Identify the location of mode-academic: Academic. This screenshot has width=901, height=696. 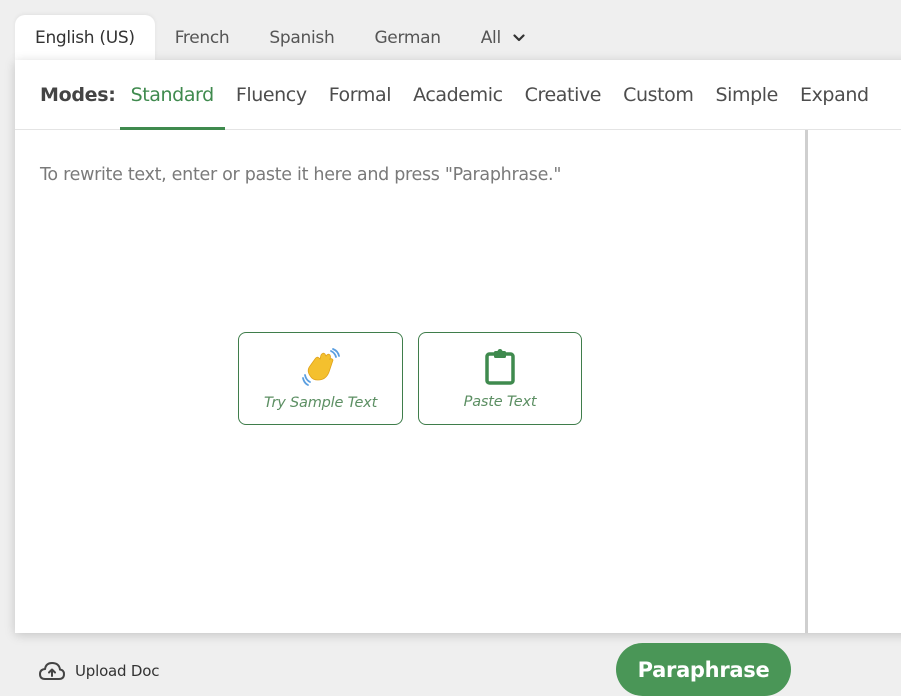
(458, 94).